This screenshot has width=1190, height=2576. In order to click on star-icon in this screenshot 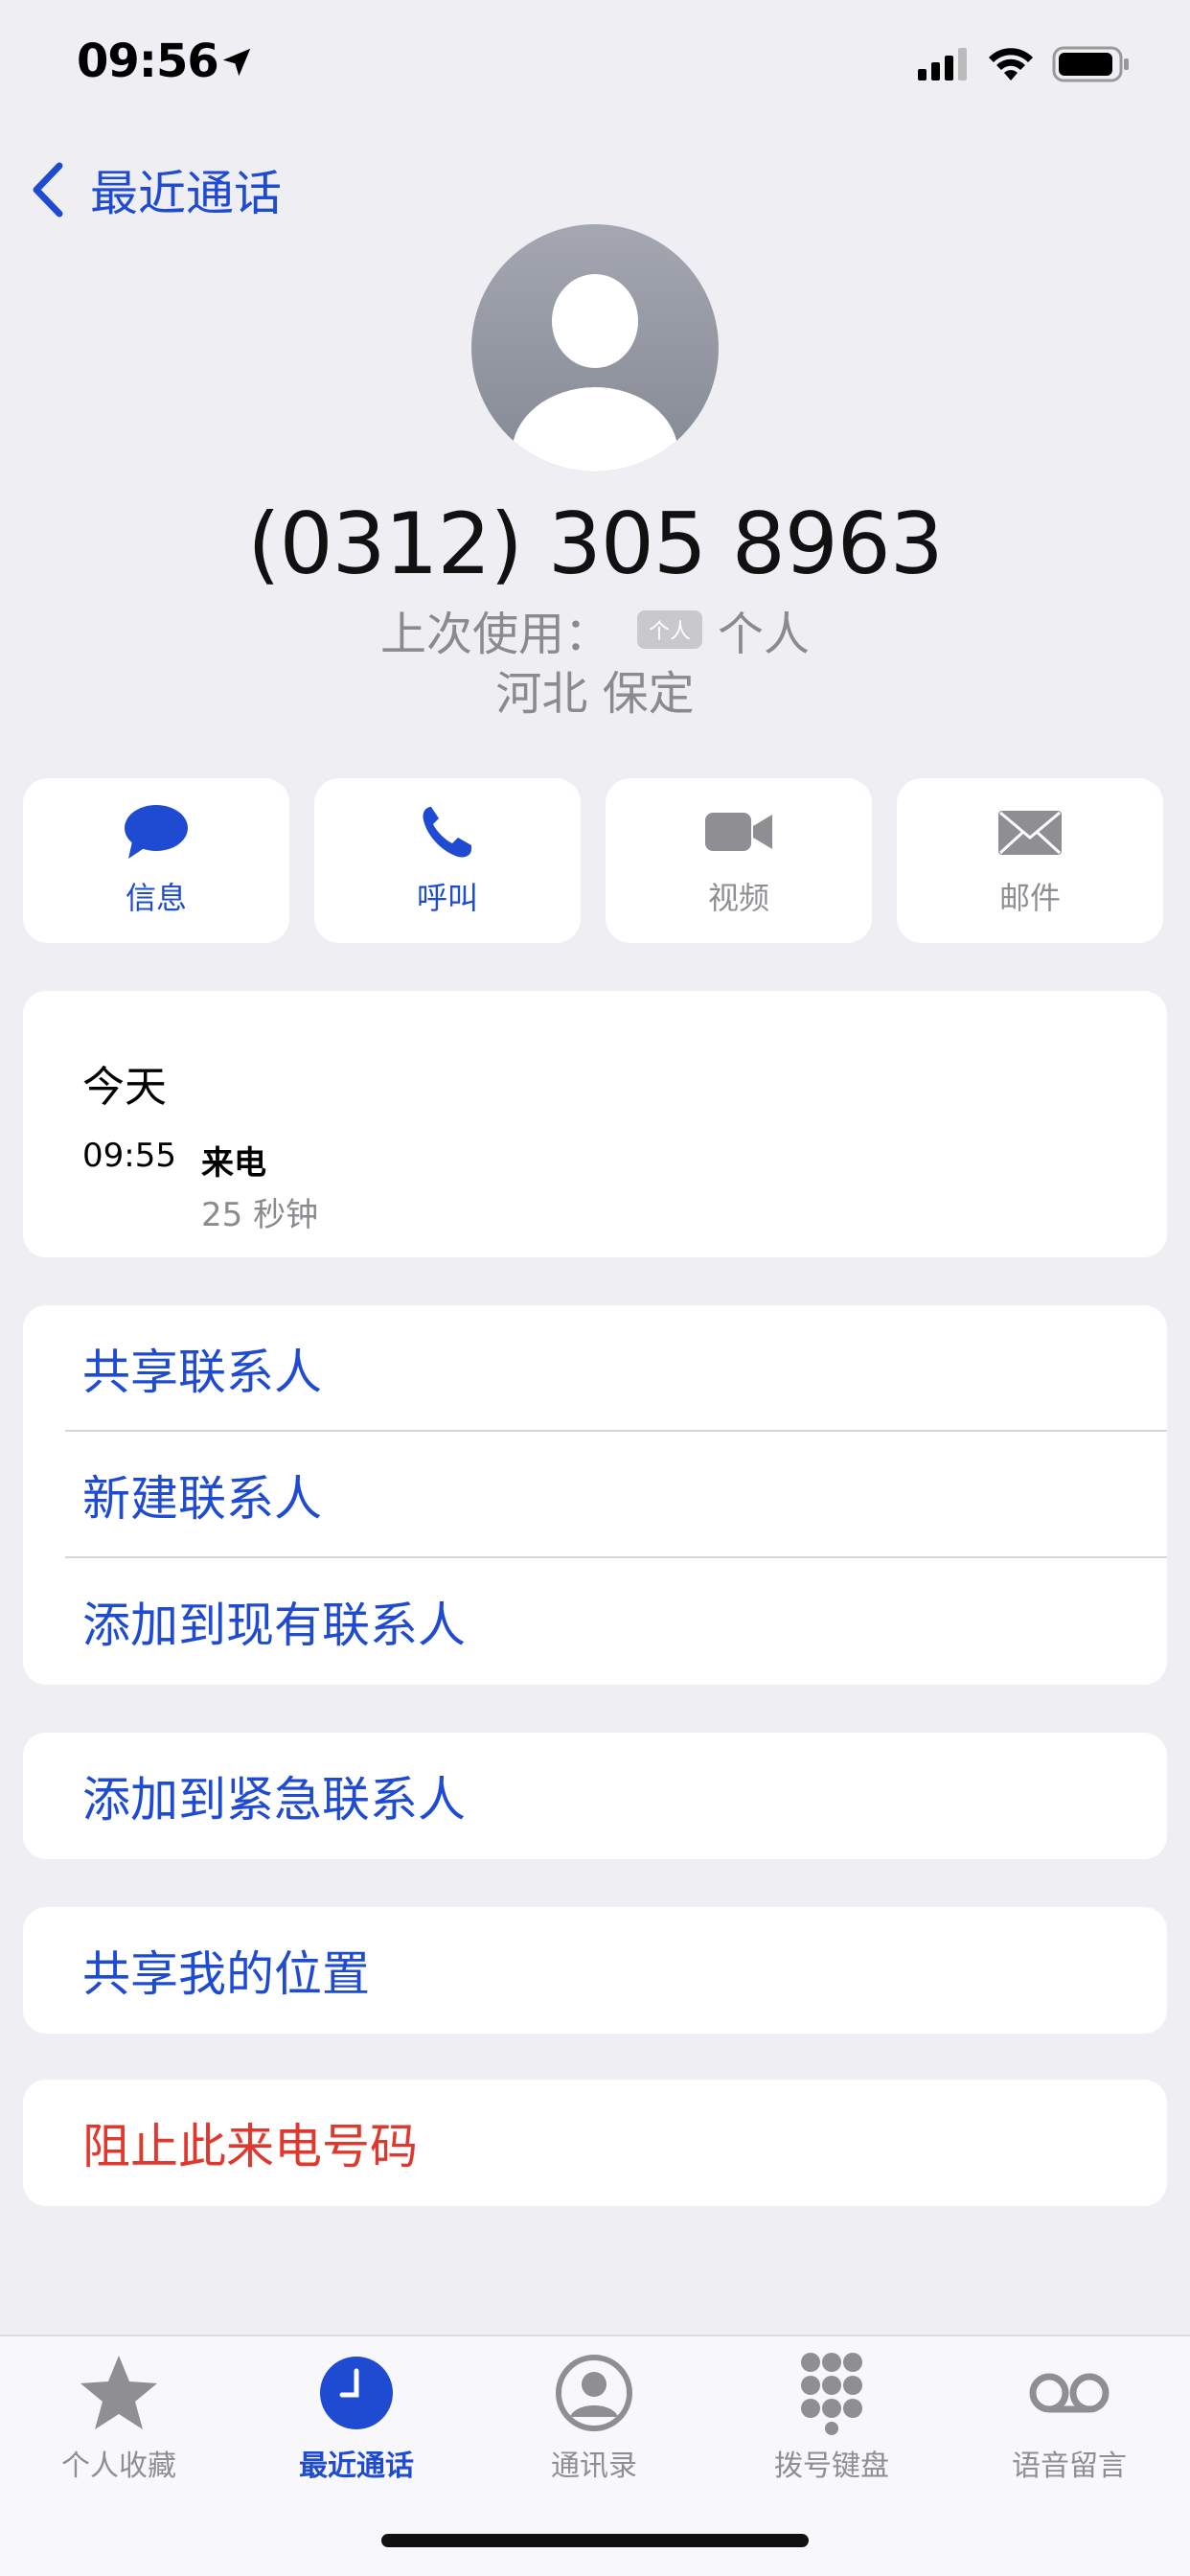, I will do `click(119, 2392)`.